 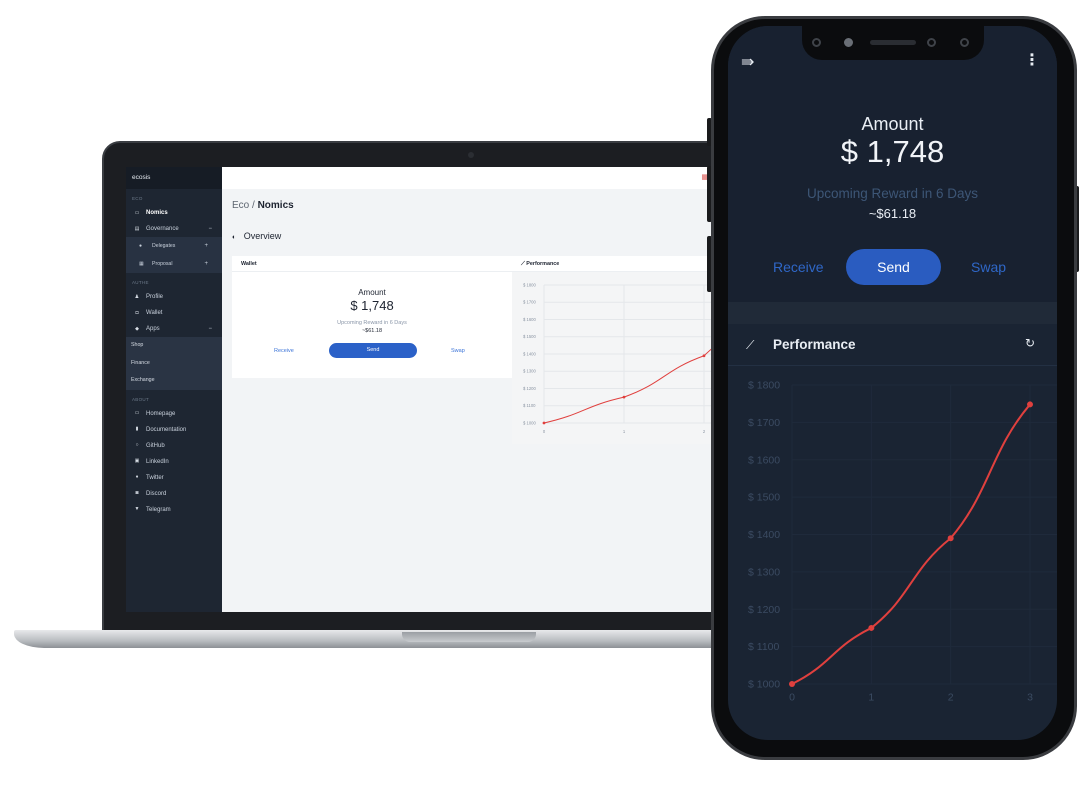 What do you see at coordinates (372, 331) in the screenshot?
I see `reward-value: ~$61.18` at bounding box center [372, 331].